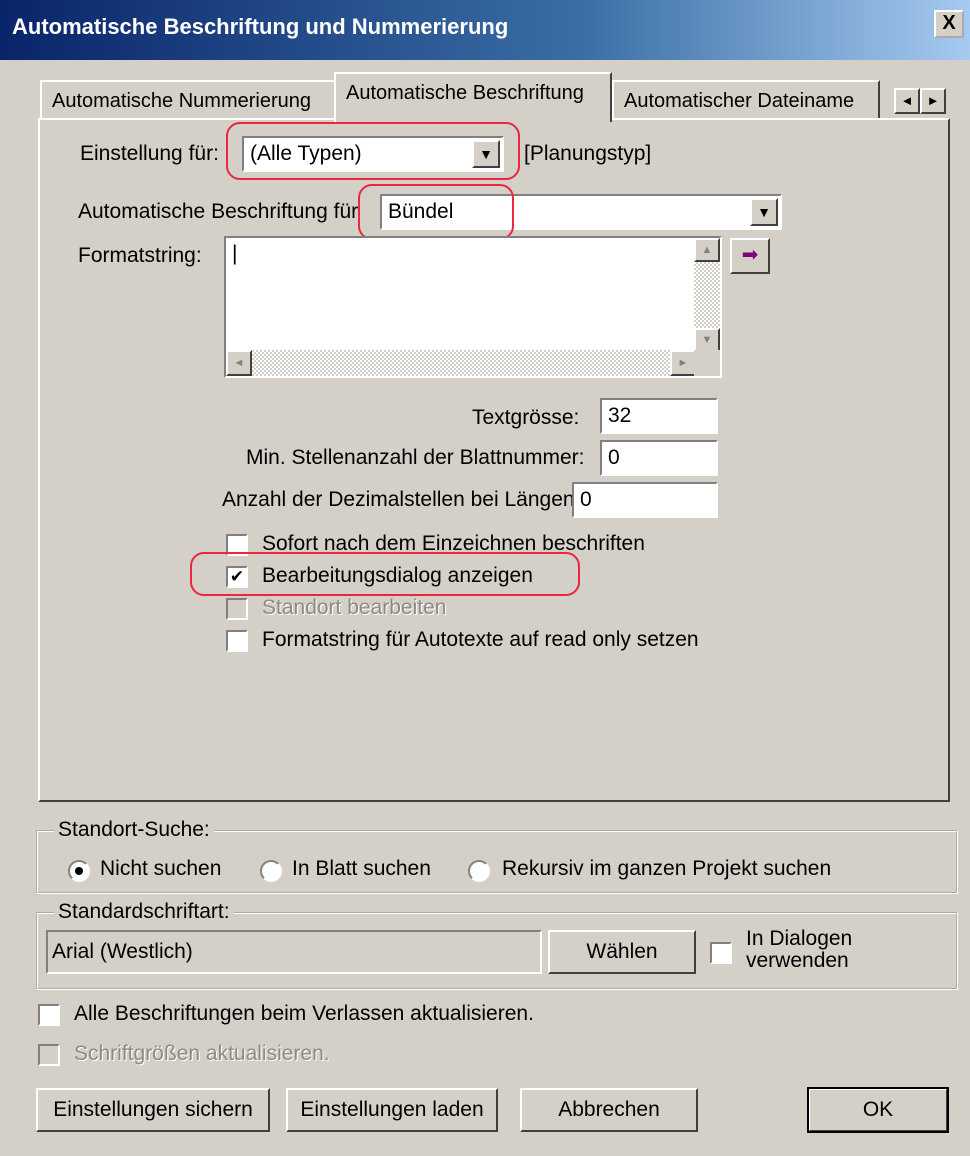  I want to click on tab-automatische-nummerierung: Automatische Nummerierung, so click(188, 100).